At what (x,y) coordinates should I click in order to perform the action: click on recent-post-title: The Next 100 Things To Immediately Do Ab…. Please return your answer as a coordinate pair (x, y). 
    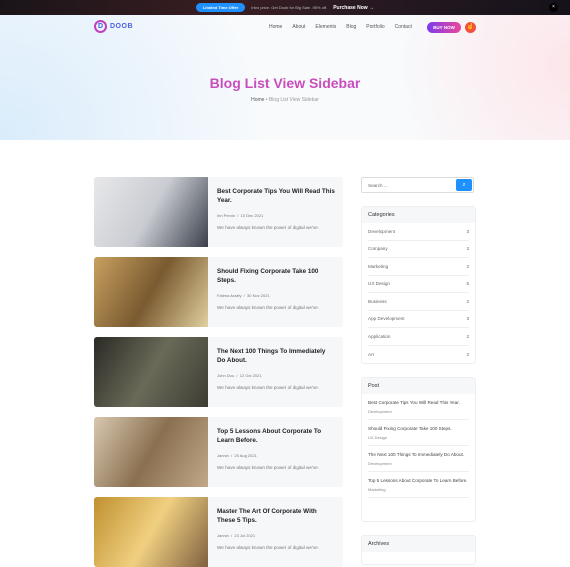
    Looking at the image, I should click on (418, 455).